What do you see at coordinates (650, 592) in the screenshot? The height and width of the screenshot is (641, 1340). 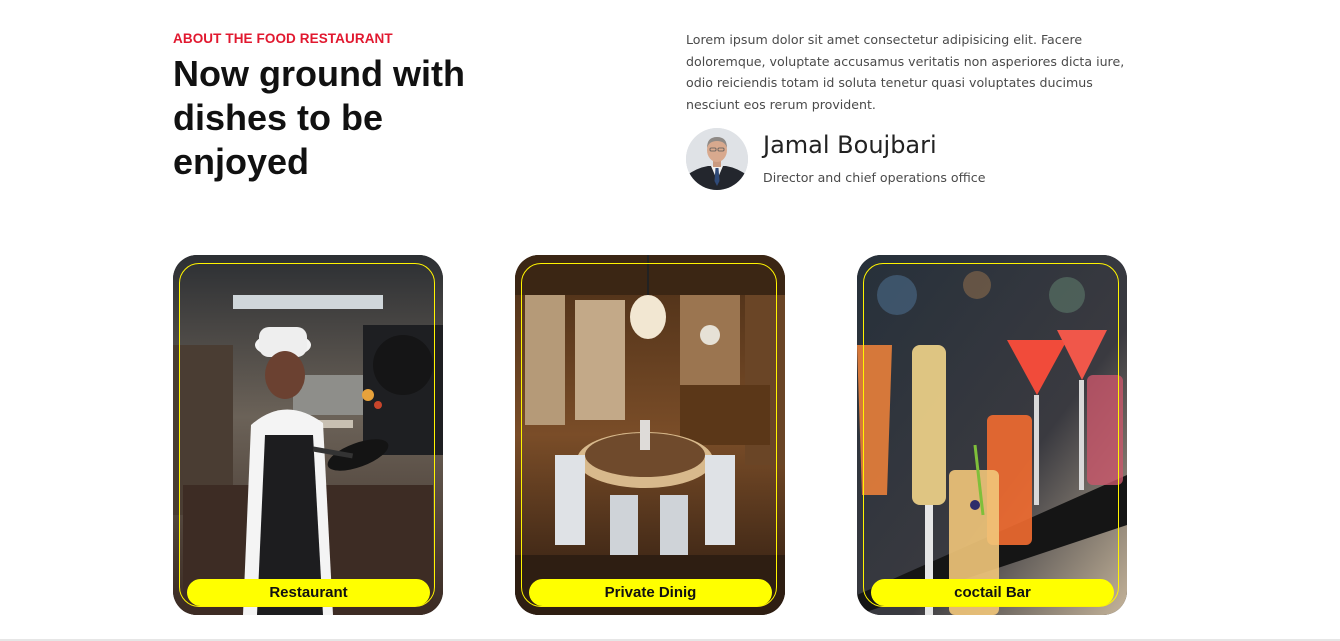 I see `card-label: Private Dinig` at bounding box center [650, 592].